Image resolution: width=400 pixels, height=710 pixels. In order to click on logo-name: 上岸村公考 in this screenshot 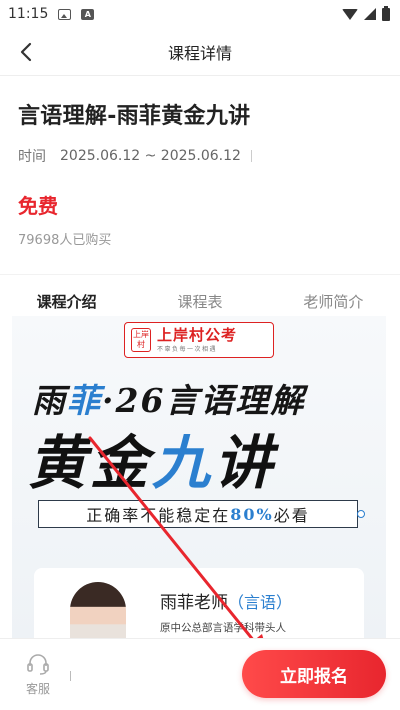, I will do `click(197, 335)`.